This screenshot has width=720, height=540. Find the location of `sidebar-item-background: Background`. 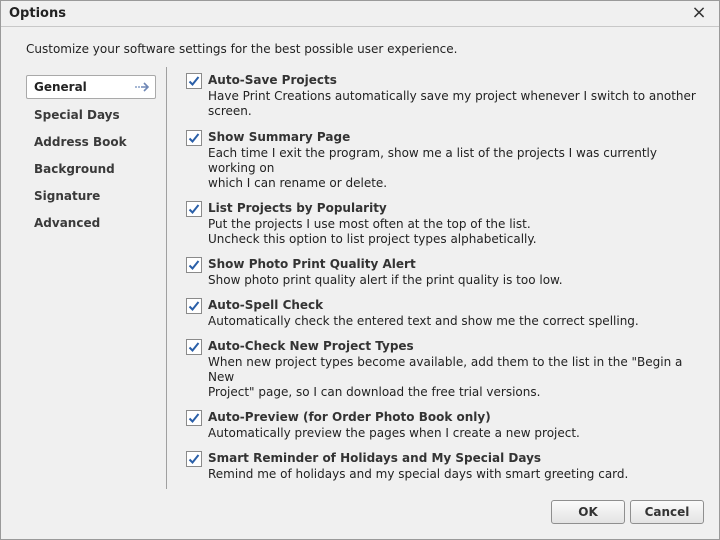

sidebar-item-background: Background is located at coordinates (91, 169).